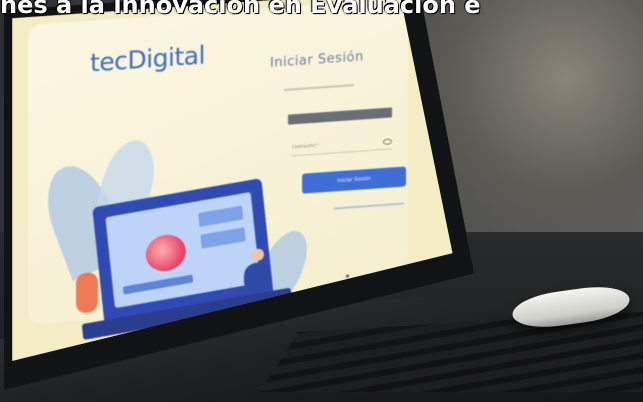  Describe the element at coordinates (305, 146) in the screenshot. I see `password-label: Contraseña *` at that location.